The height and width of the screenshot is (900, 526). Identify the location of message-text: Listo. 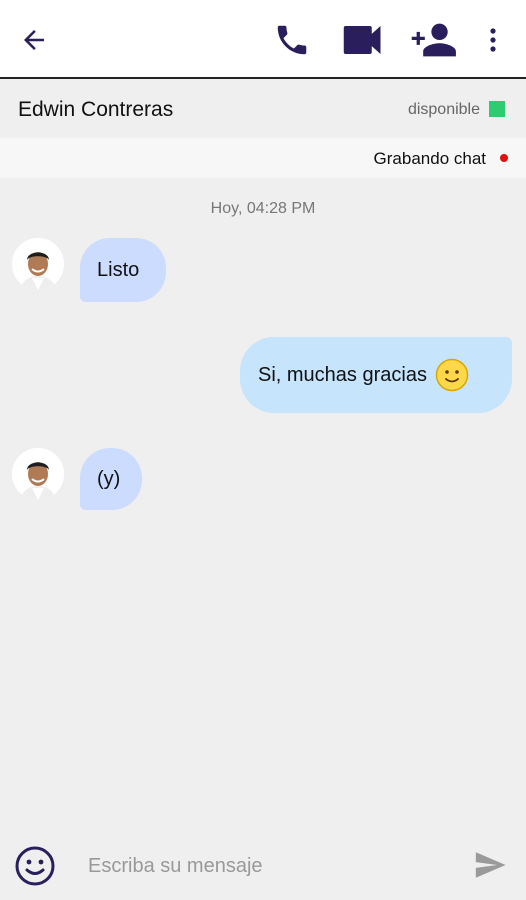
(118, 269).